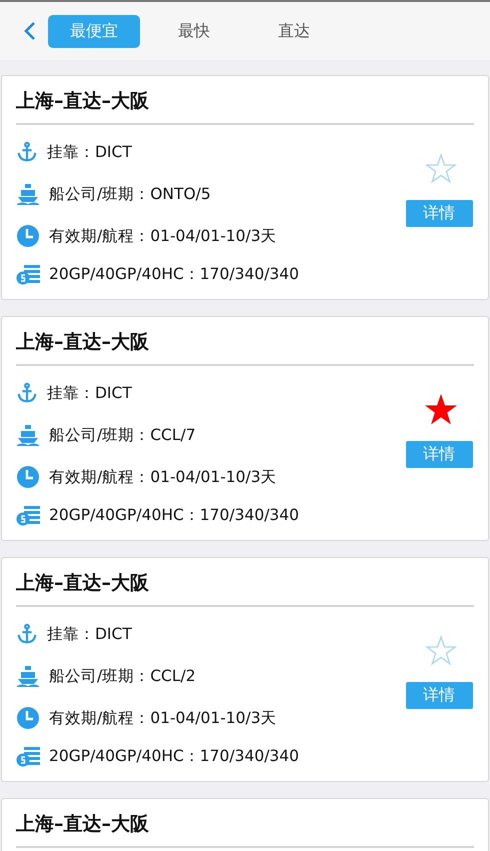 The height and width of the screenshot is (851, 490). What do you see at coordinates (194, 31) in the screenshot?
I see `filter-tab: 最快` at bounding box center [194, 31].